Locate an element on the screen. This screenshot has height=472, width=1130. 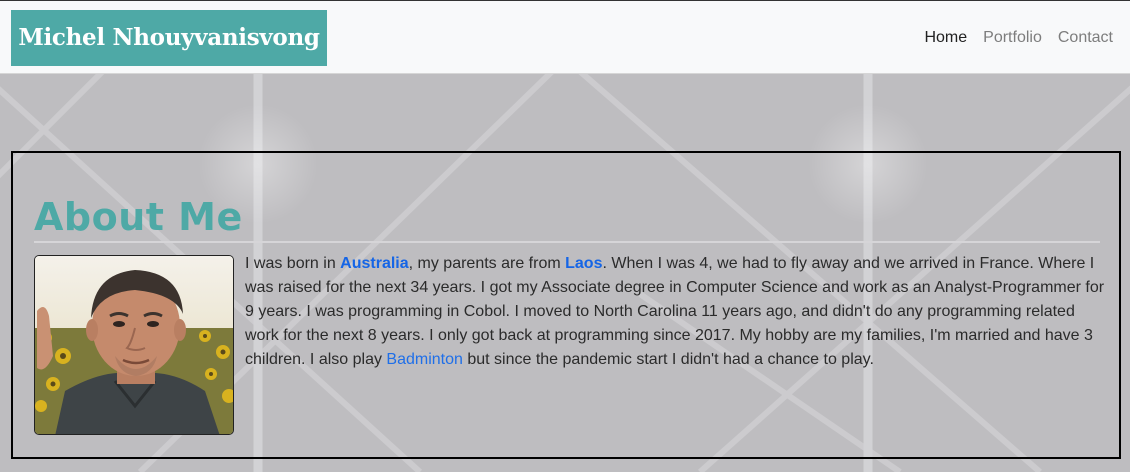
bio-text: I was born in is located at coordinates (293, 263).